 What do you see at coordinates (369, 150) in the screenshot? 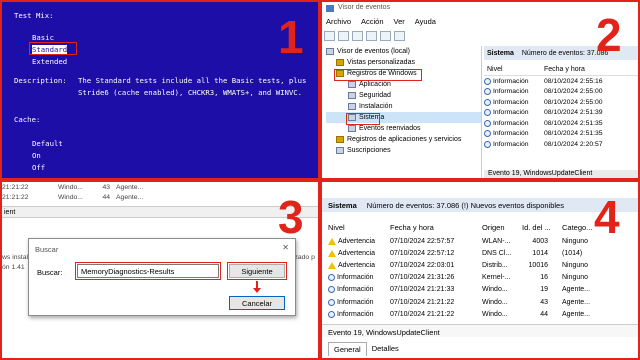
I see `tree-subscriptions-label: Suscripciones` at bounding box center [369, 150].